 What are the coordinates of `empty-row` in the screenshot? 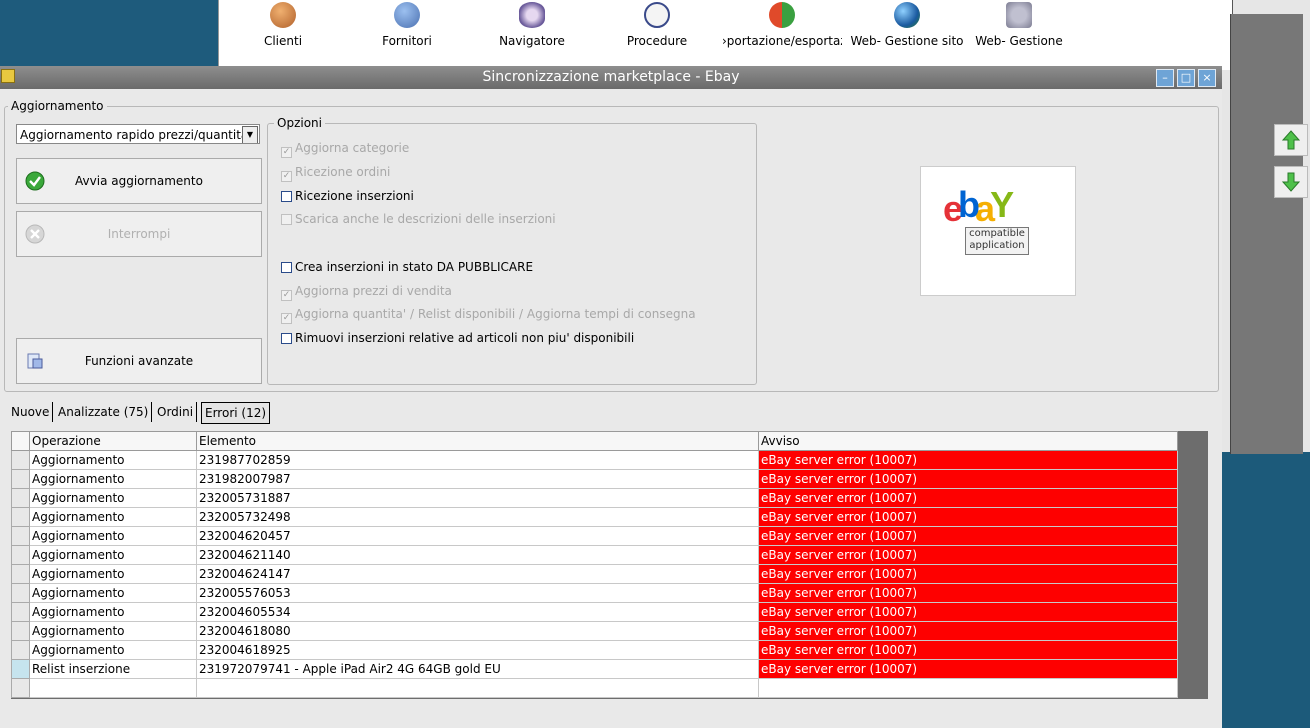 It's located at (594, 688).